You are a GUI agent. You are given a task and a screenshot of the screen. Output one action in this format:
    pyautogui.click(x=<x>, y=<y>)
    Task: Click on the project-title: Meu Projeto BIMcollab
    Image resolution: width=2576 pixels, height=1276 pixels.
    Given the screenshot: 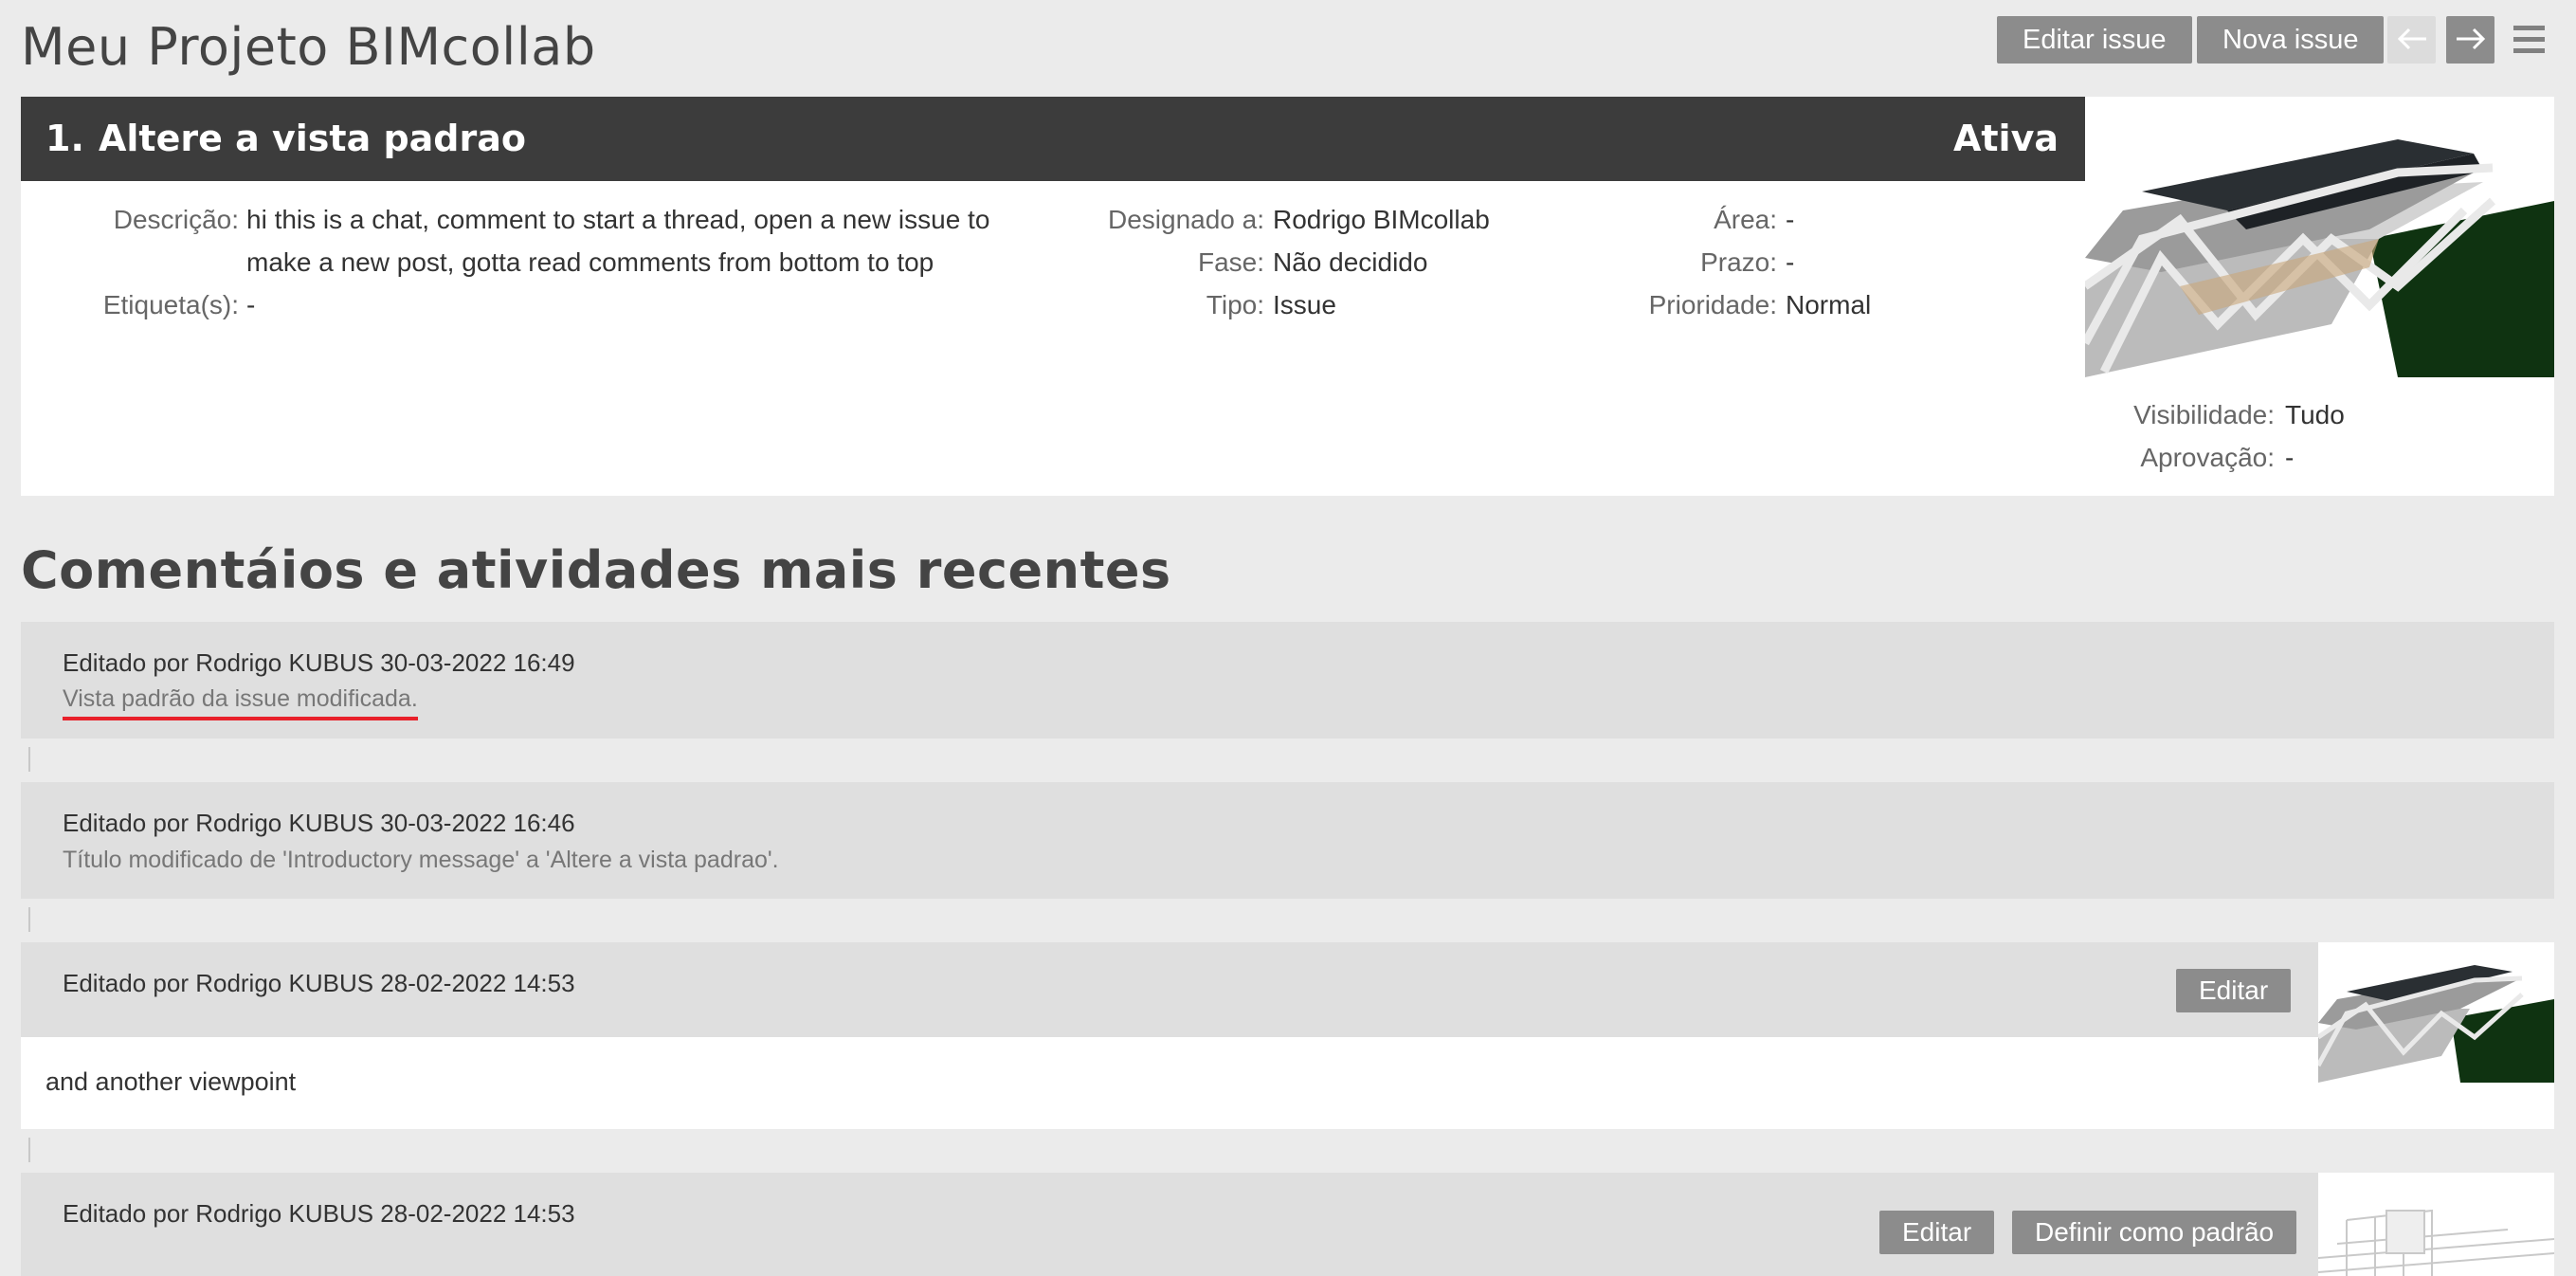 What is the action you would take?
    pyautogui.click(x=308, y=47)
    